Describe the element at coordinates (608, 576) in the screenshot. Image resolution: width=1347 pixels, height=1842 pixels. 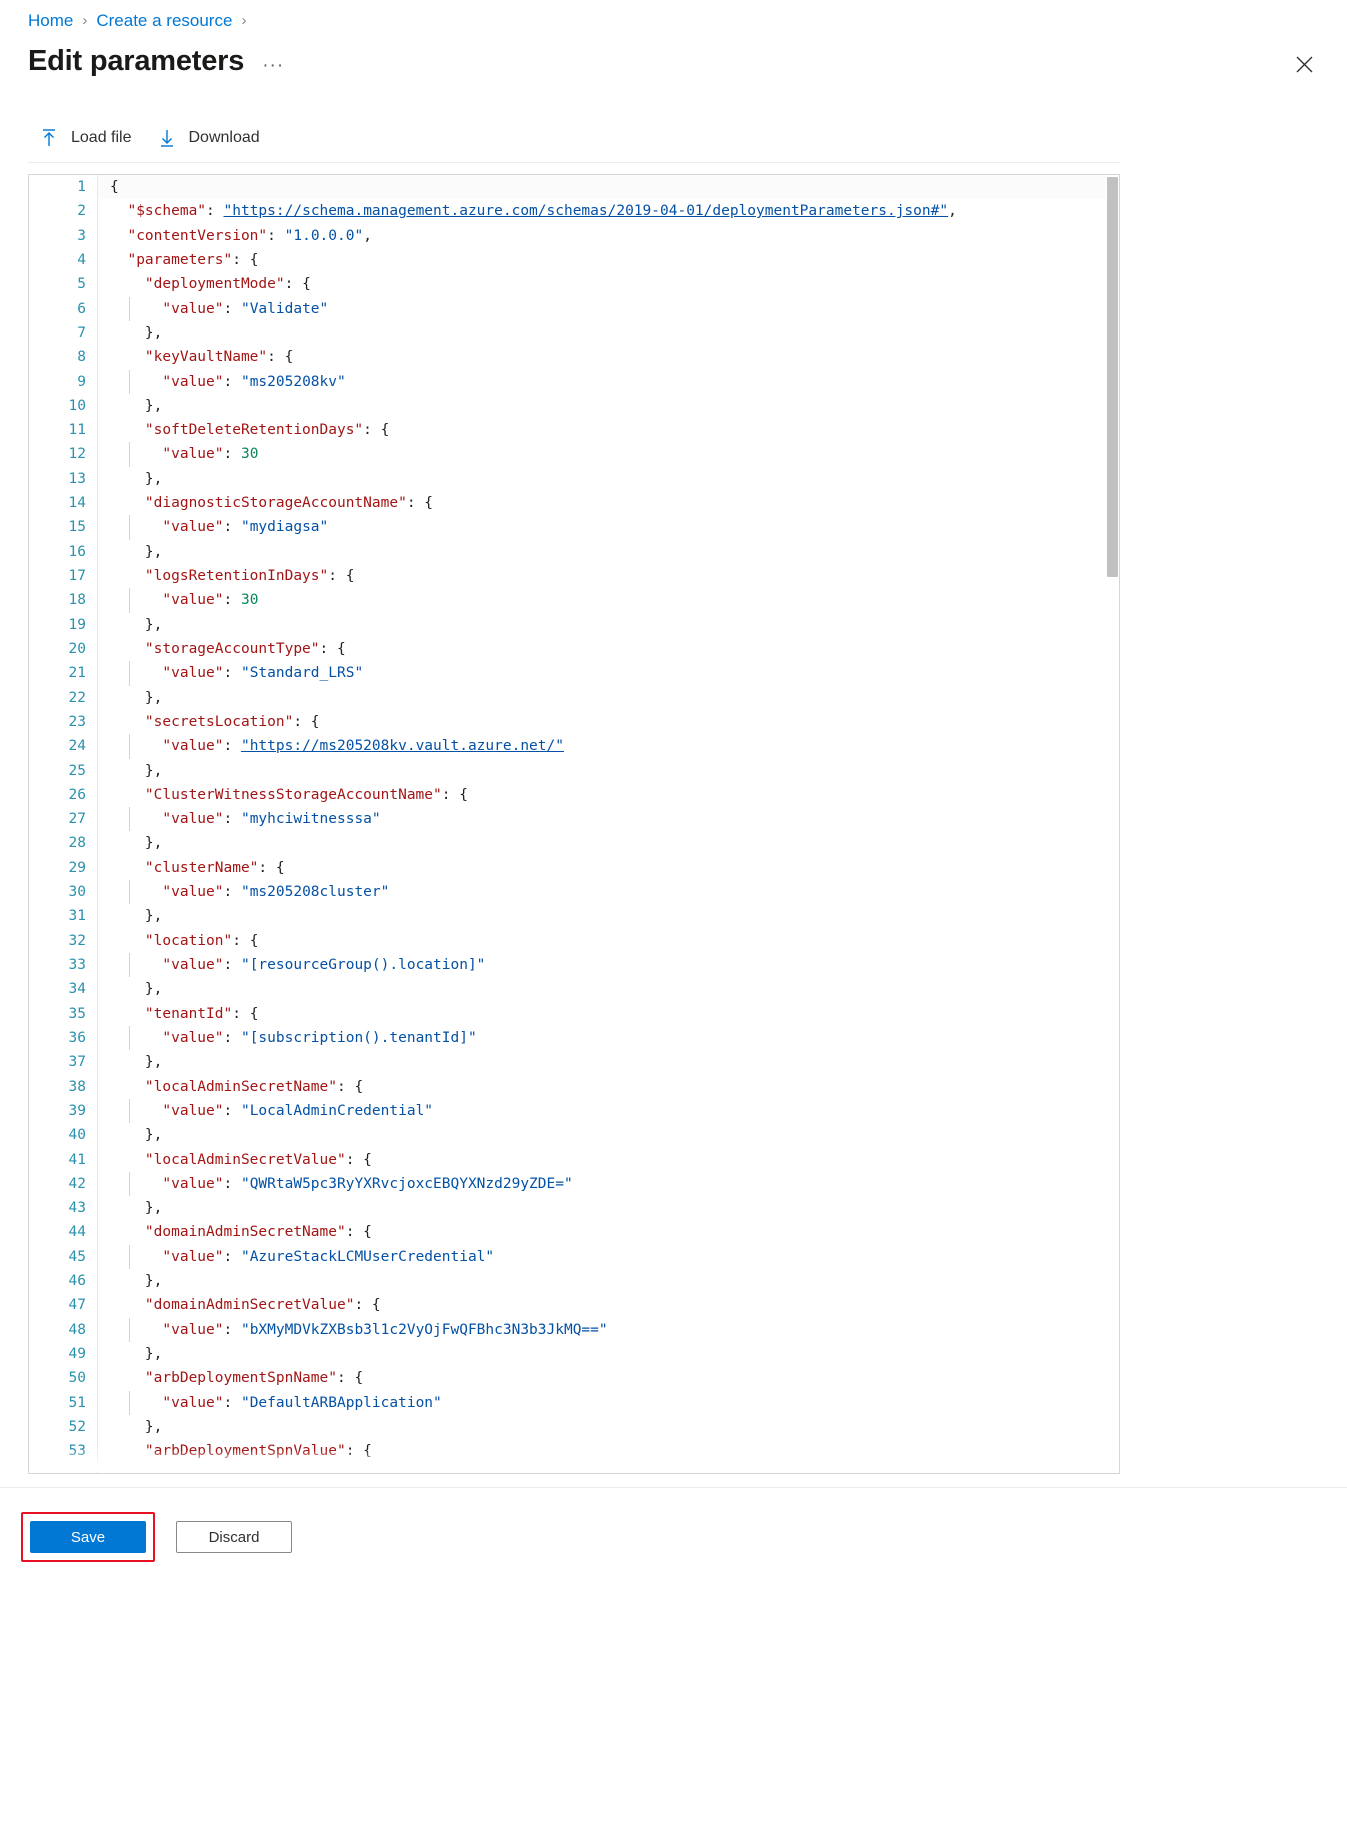
I see `code-line: "logsRetentionInDays": {` at that location.